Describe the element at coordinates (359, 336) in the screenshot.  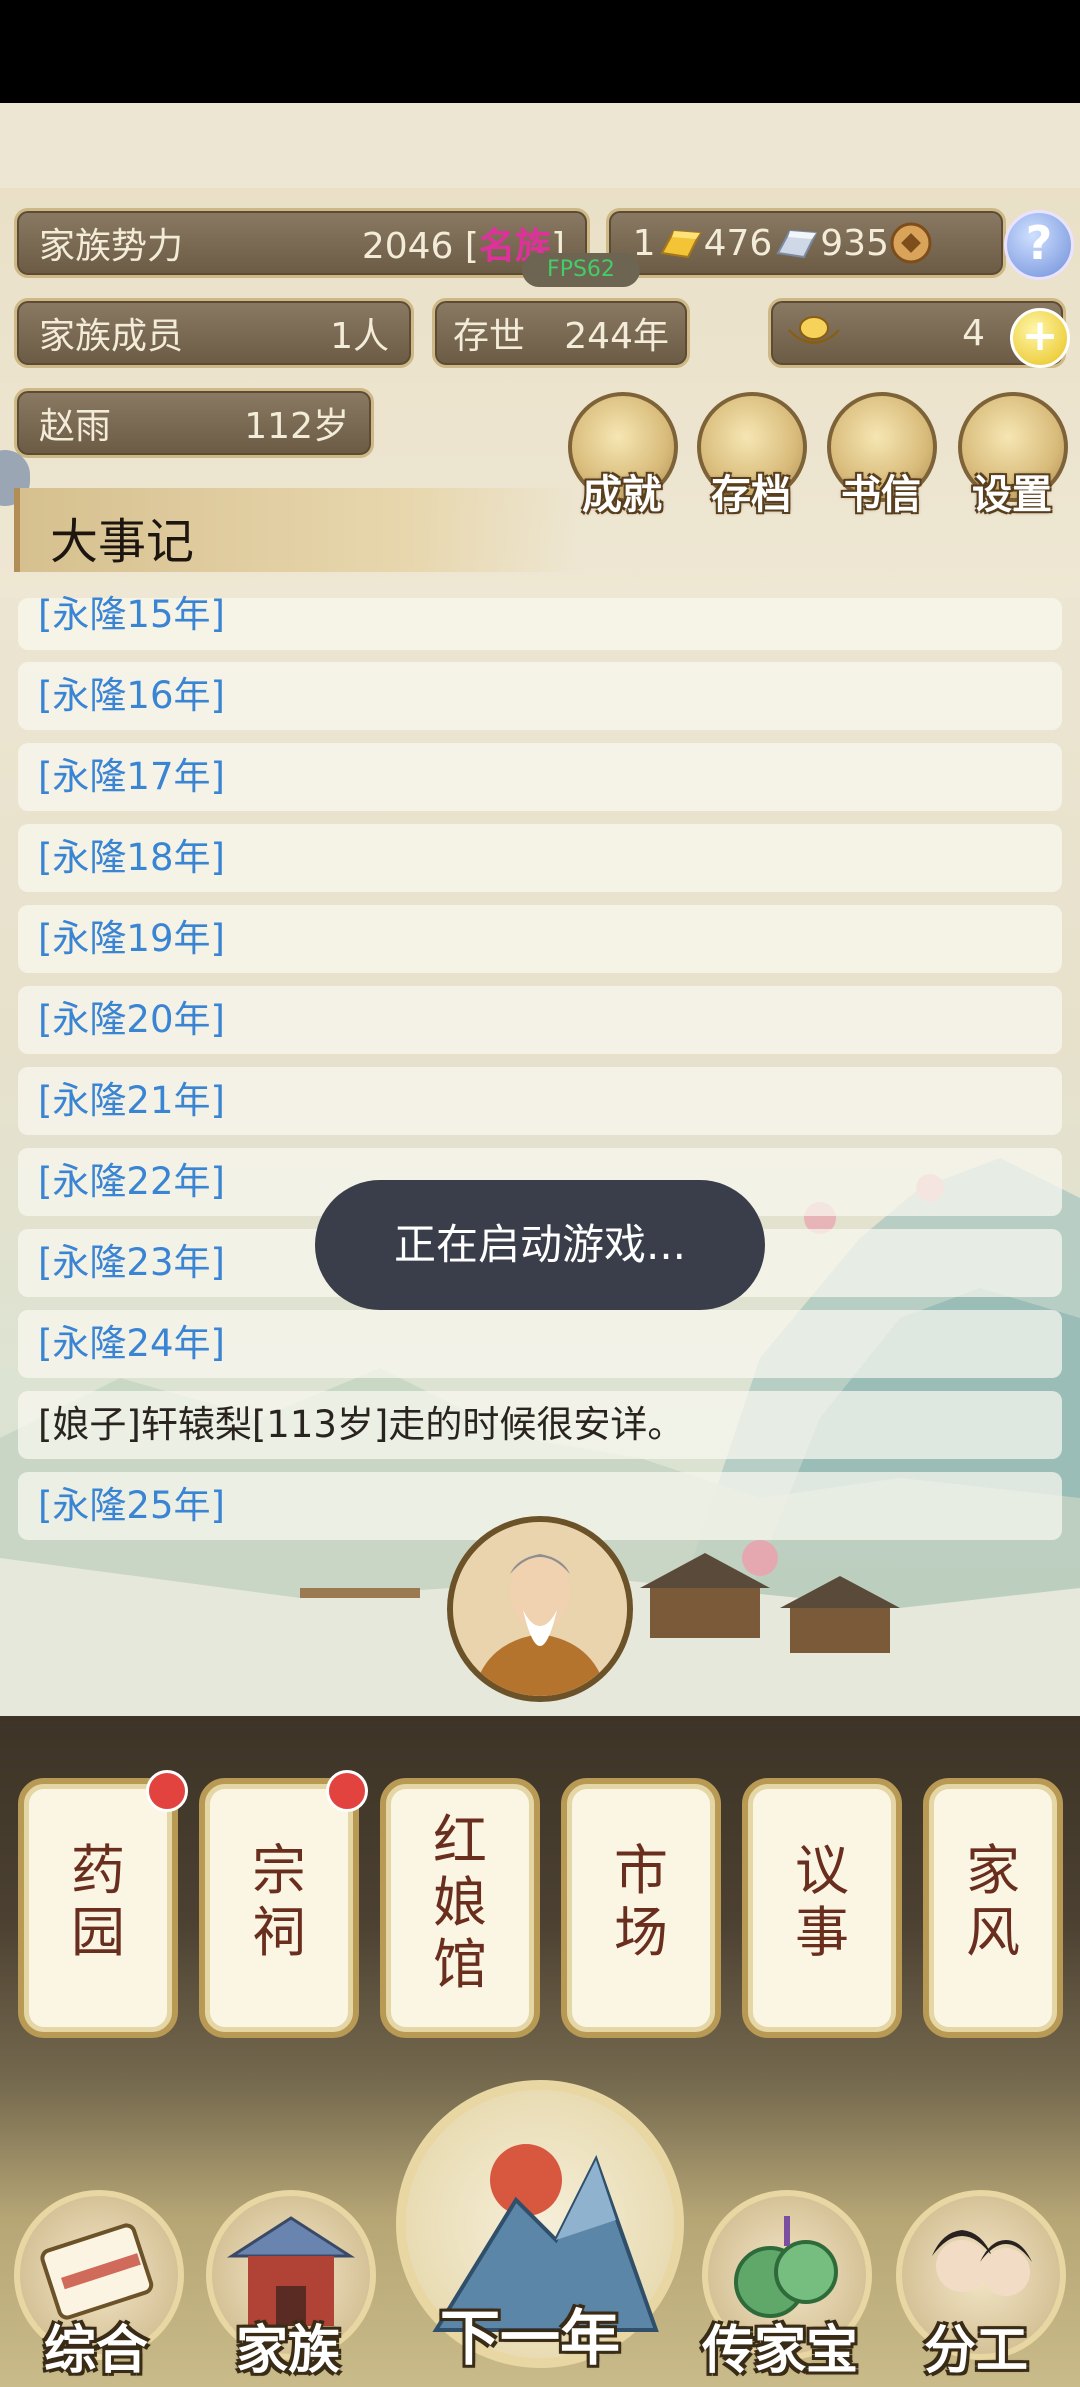
I see `family-members-value: 1人` at that location.